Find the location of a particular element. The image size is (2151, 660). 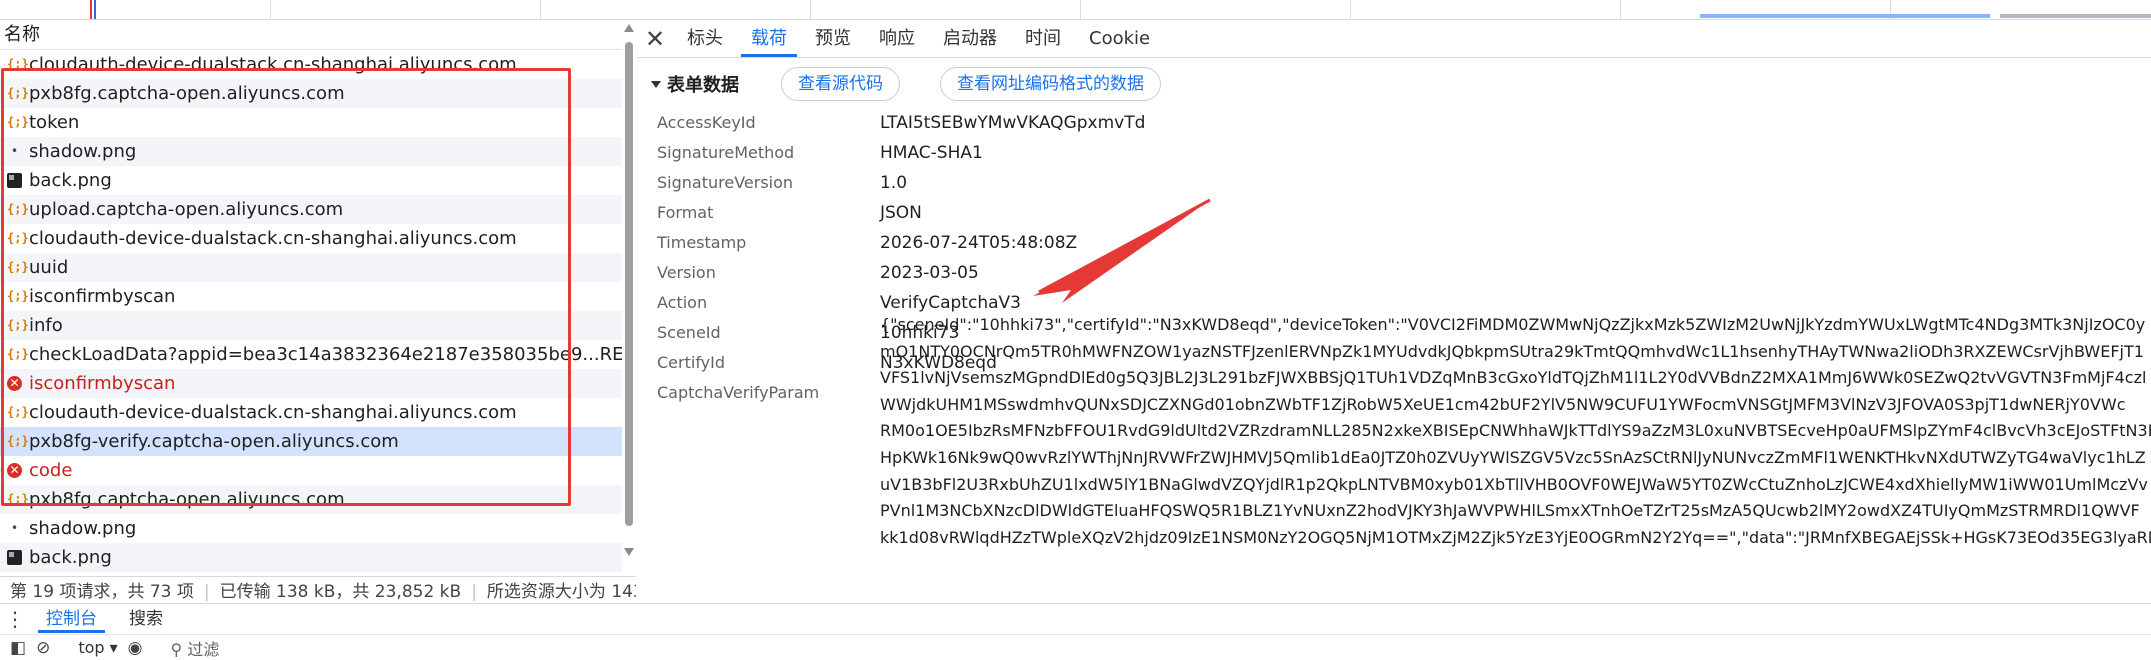

context-label: top is located at coordinates (91, 647).